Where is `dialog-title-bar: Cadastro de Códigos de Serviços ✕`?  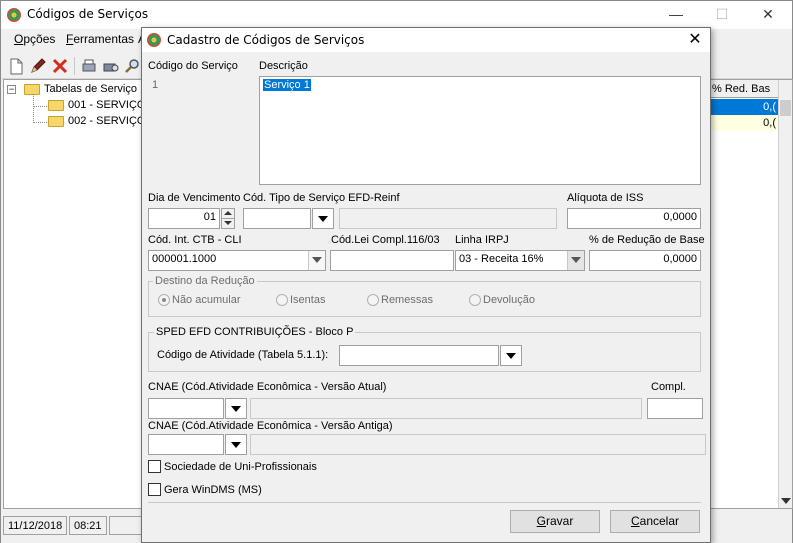 dialog-title-bar: Cadastro de Códigos de Serviços ✕ is located at coordinates (426, 40).